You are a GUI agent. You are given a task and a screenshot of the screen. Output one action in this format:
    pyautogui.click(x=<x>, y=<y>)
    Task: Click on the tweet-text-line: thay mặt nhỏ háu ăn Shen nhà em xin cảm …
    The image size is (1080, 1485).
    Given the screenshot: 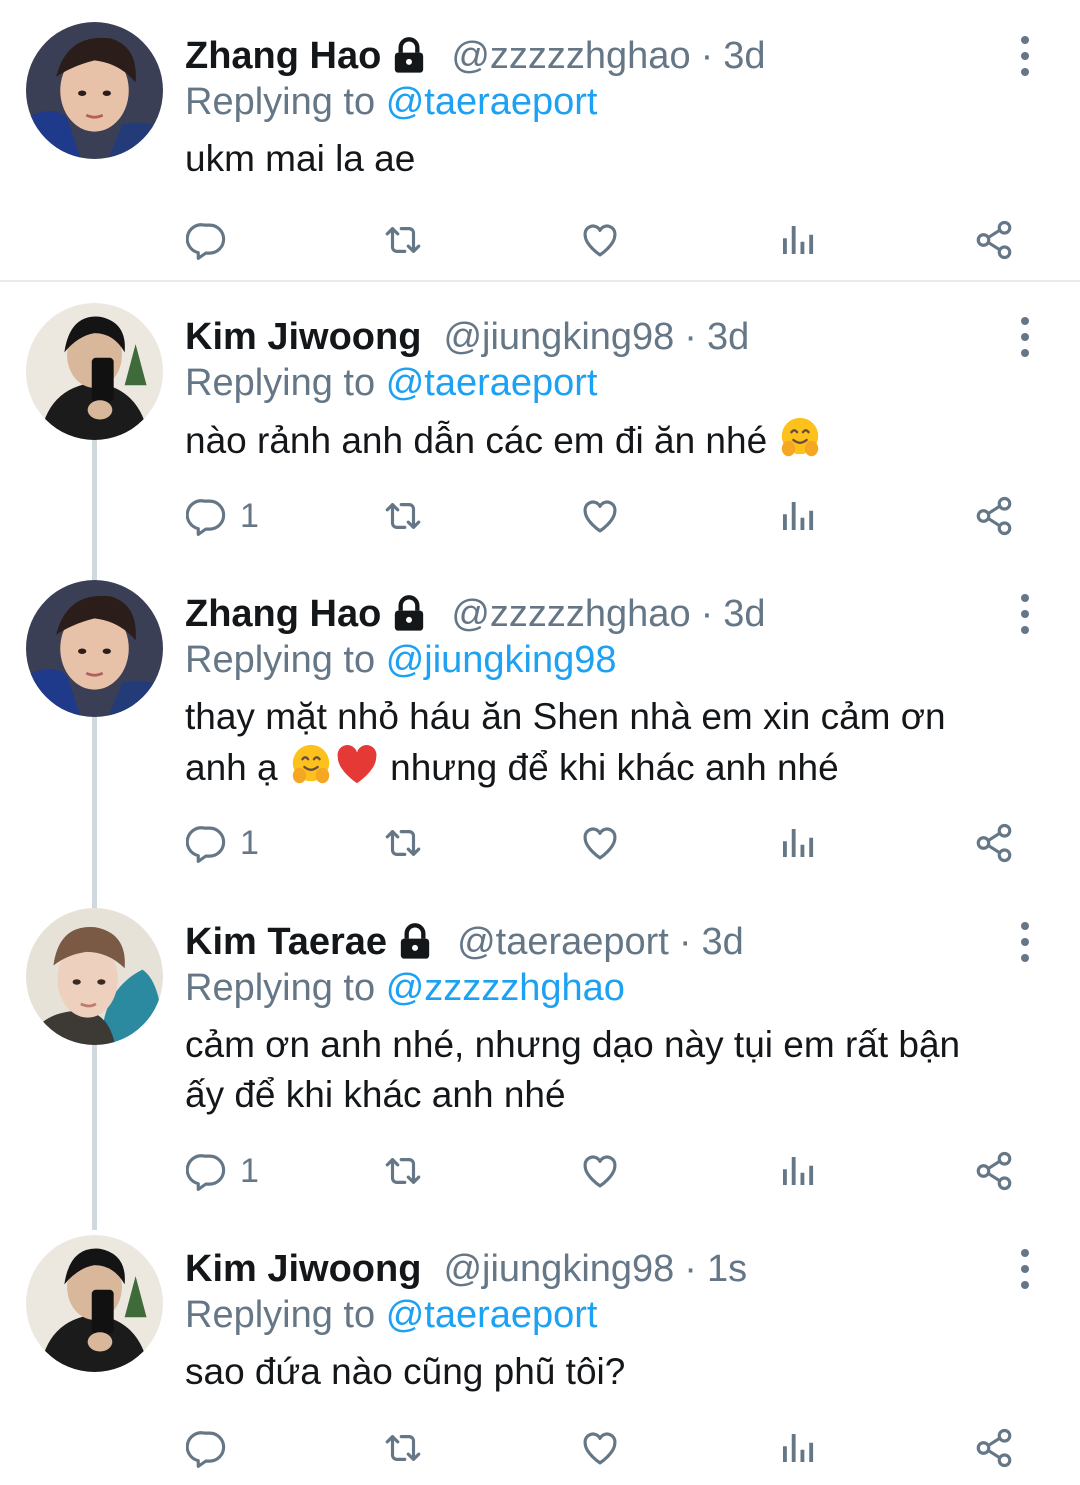 What is the action you would take?
    pyautogui.click(x=565, y=716)
    